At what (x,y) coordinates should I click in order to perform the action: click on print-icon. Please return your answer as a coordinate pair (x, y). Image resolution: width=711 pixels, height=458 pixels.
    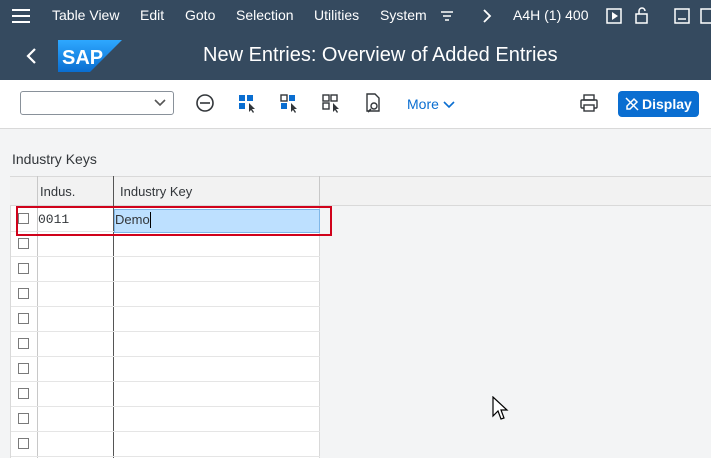
    Looking at the image, I should click on (589, 103).